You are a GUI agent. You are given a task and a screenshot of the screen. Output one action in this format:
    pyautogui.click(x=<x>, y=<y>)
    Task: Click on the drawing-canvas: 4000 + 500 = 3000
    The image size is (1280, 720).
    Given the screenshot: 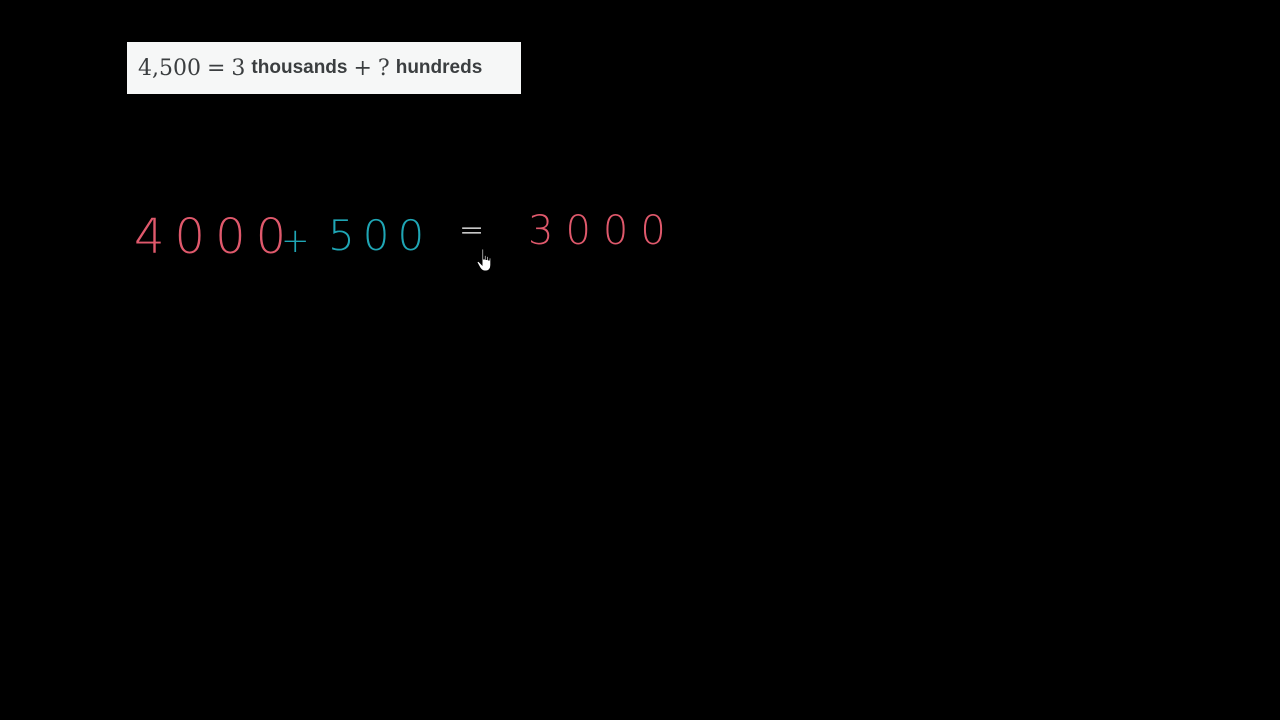 What is the action you would take?
    pyautogui.click(x=406, y=236)
    